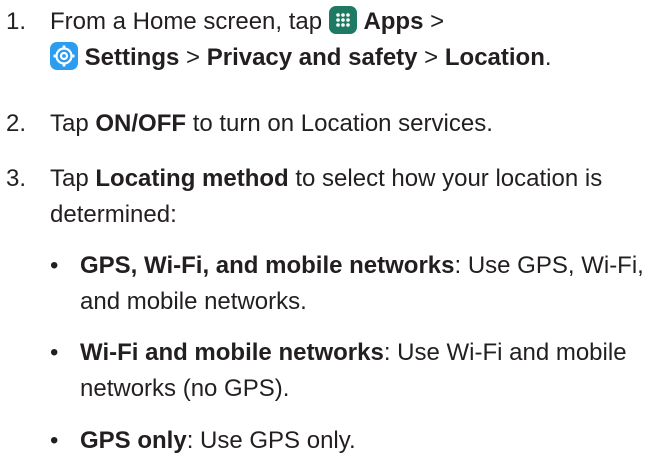 This screenshot has width=660, height=463. I want to click on settings-gear-icon, so click(64, 56).